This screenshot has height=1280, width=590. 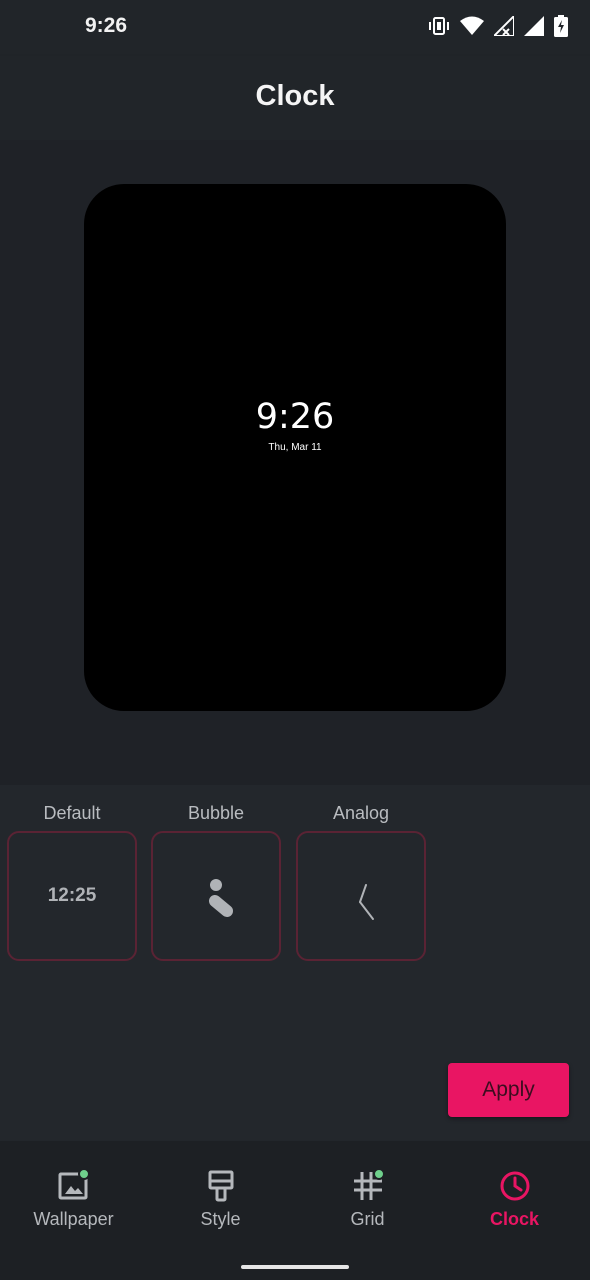 What do you see at coordinates (366, 902) in the screenshot?
I see `analog-clock-icon` at bounding box center [366, 902].